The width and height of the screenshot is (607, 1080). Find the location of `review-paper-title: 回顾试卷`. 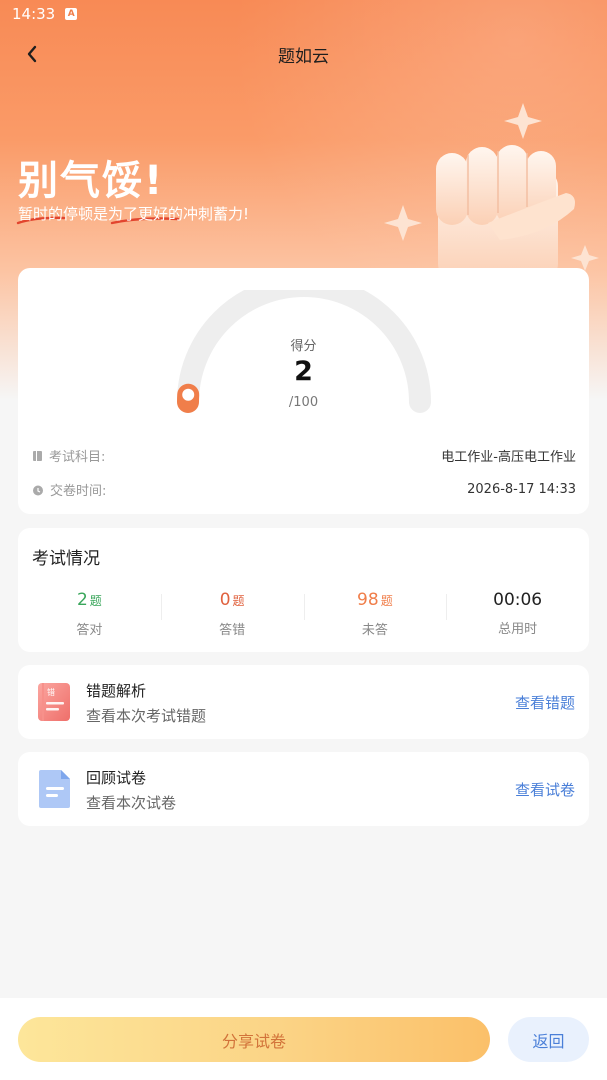

review-paper-title: 回顾试卷 is located at coordinates (116, 778).